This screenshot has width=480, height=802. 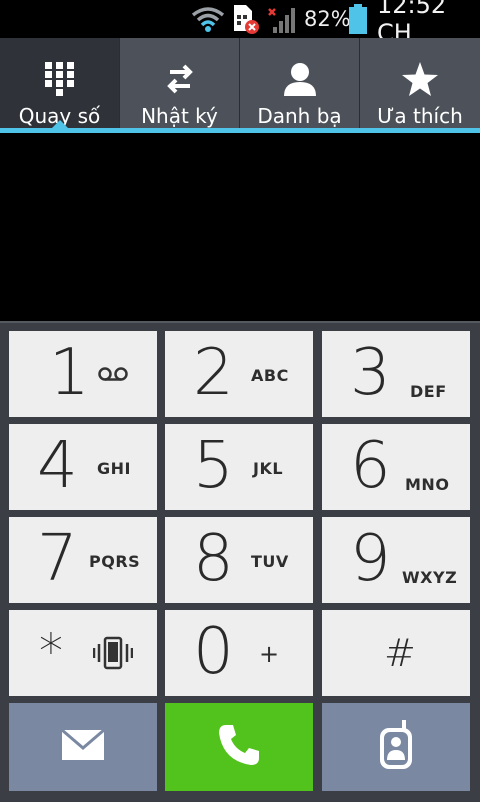 What do you see at coordinates (213, 559) in the screenshot?
I see `key-digit: 8` at bounding box center [213, 559].